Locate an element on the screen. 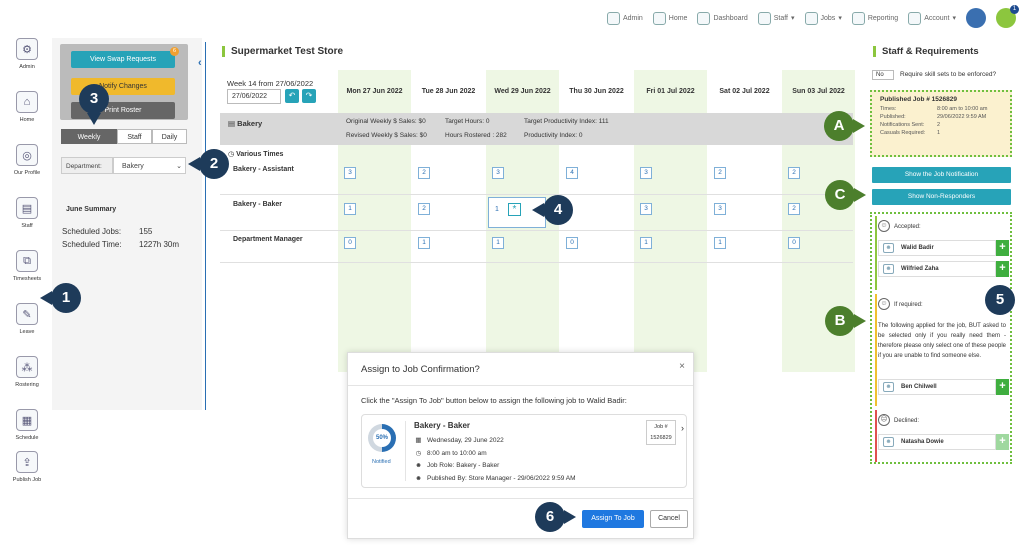  job-title: Bakery - Baker is located at coordinates (442, 425).